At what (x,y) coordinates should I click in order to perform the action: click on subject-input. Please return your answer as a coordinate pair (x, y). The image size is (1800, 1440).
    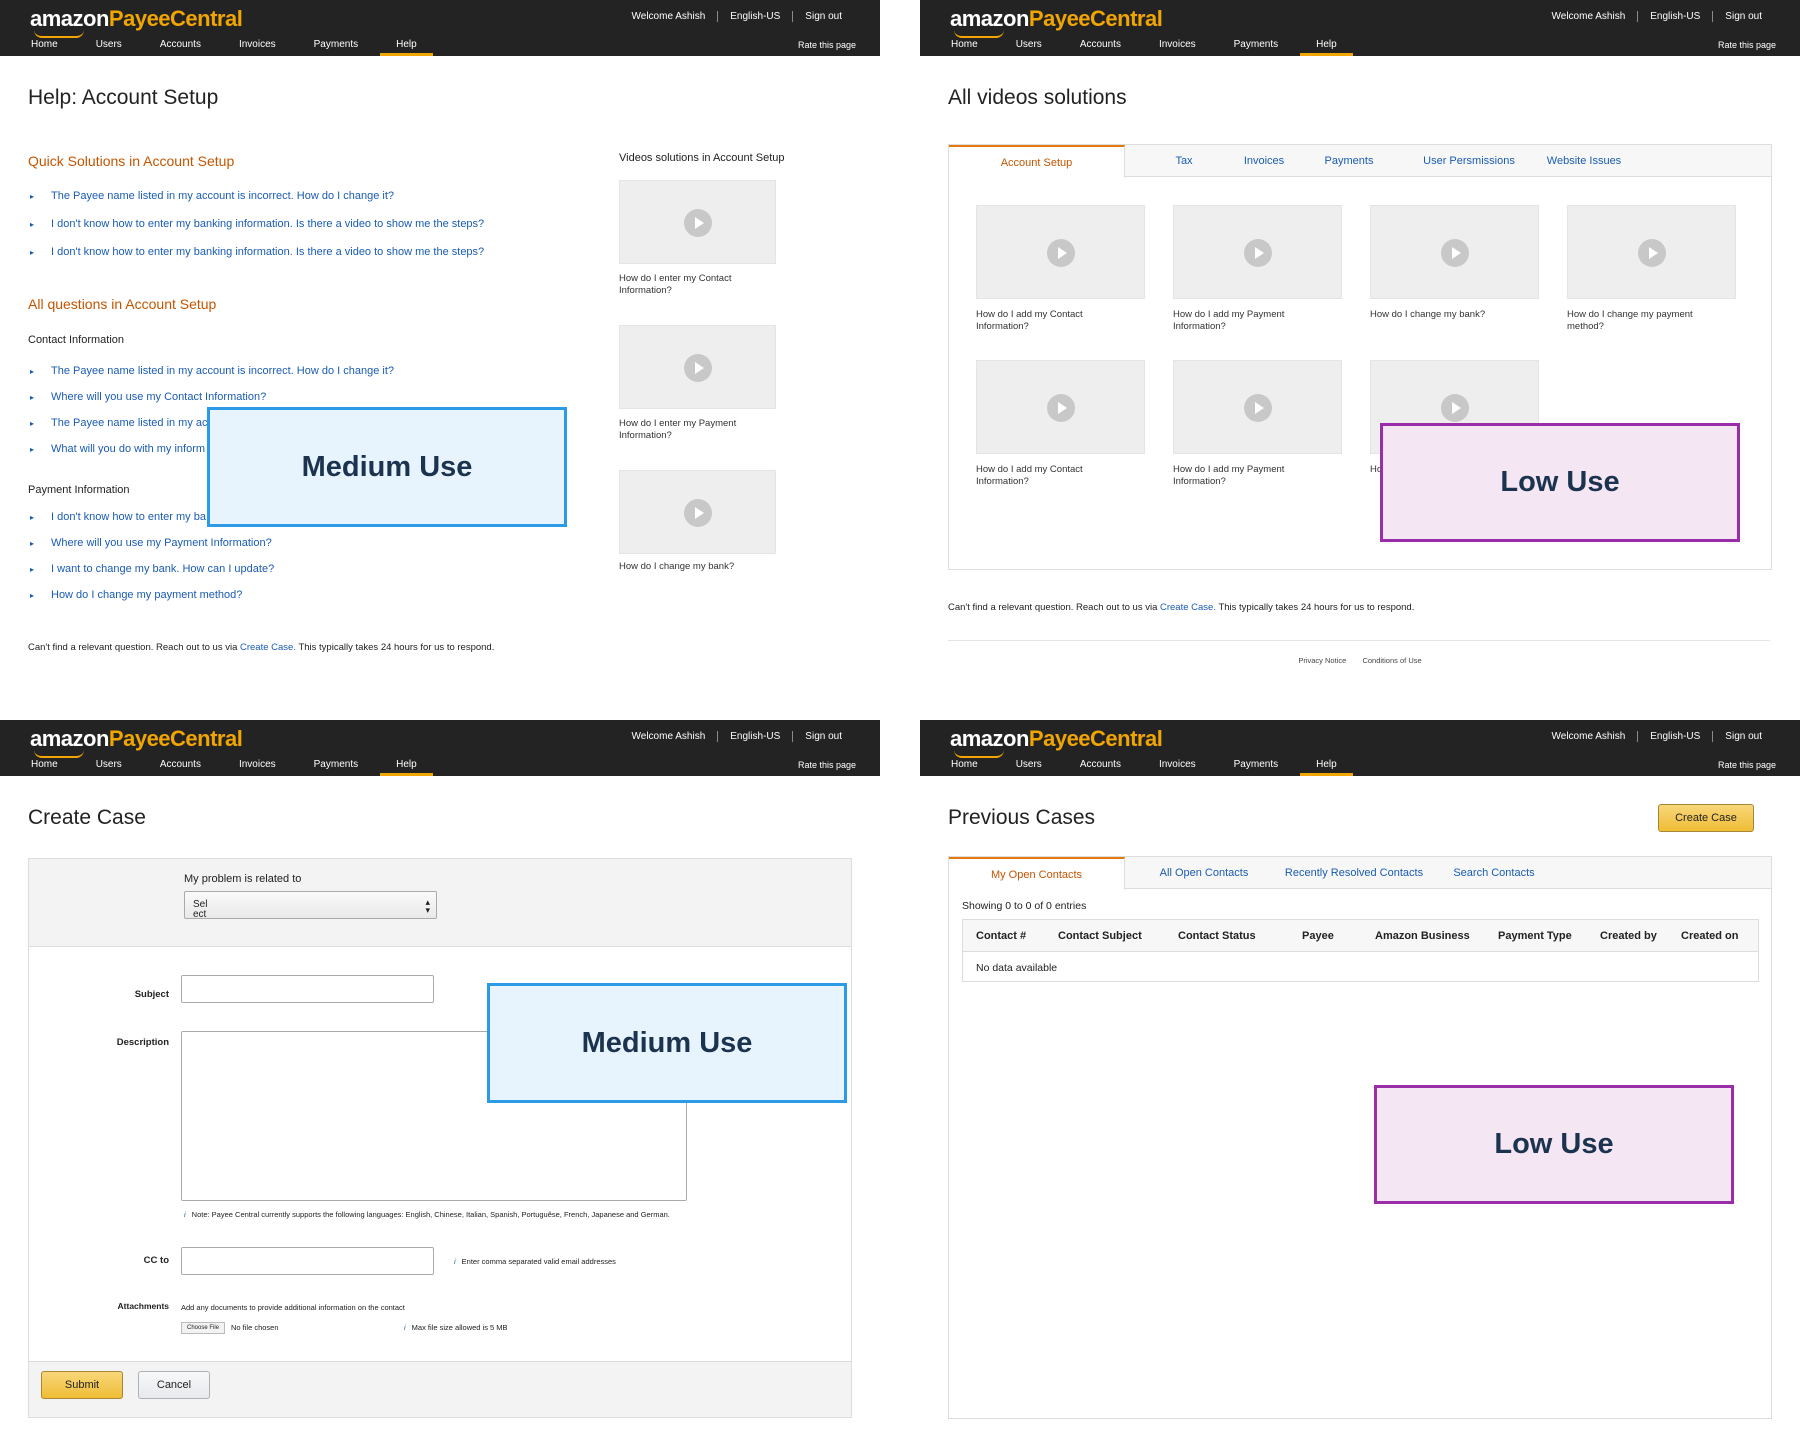
    Looking at the image, I should click on (307, 989).